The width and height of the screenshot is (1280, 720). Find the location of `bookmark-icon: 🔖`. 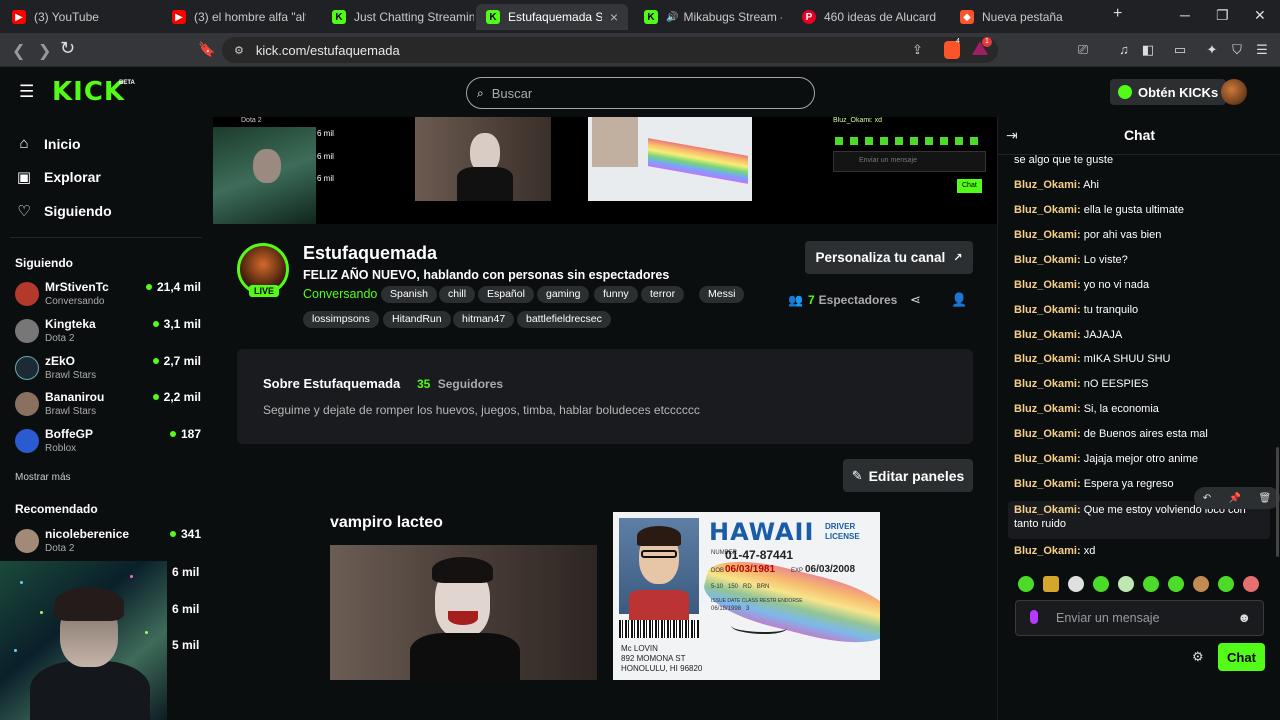

bookmark-icon: 🔖 is located at coordinates (206, 49).